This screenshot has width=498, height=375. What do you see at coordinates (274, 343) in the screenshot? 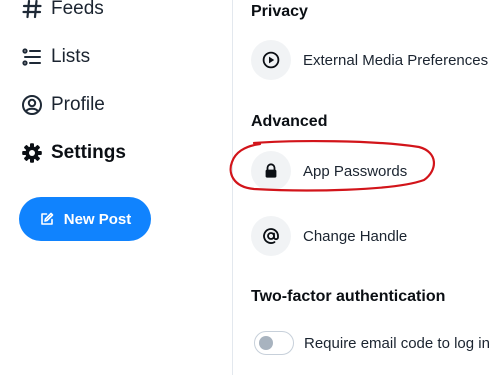
I see `email-code-toggle` at bounding box center [274, 343].